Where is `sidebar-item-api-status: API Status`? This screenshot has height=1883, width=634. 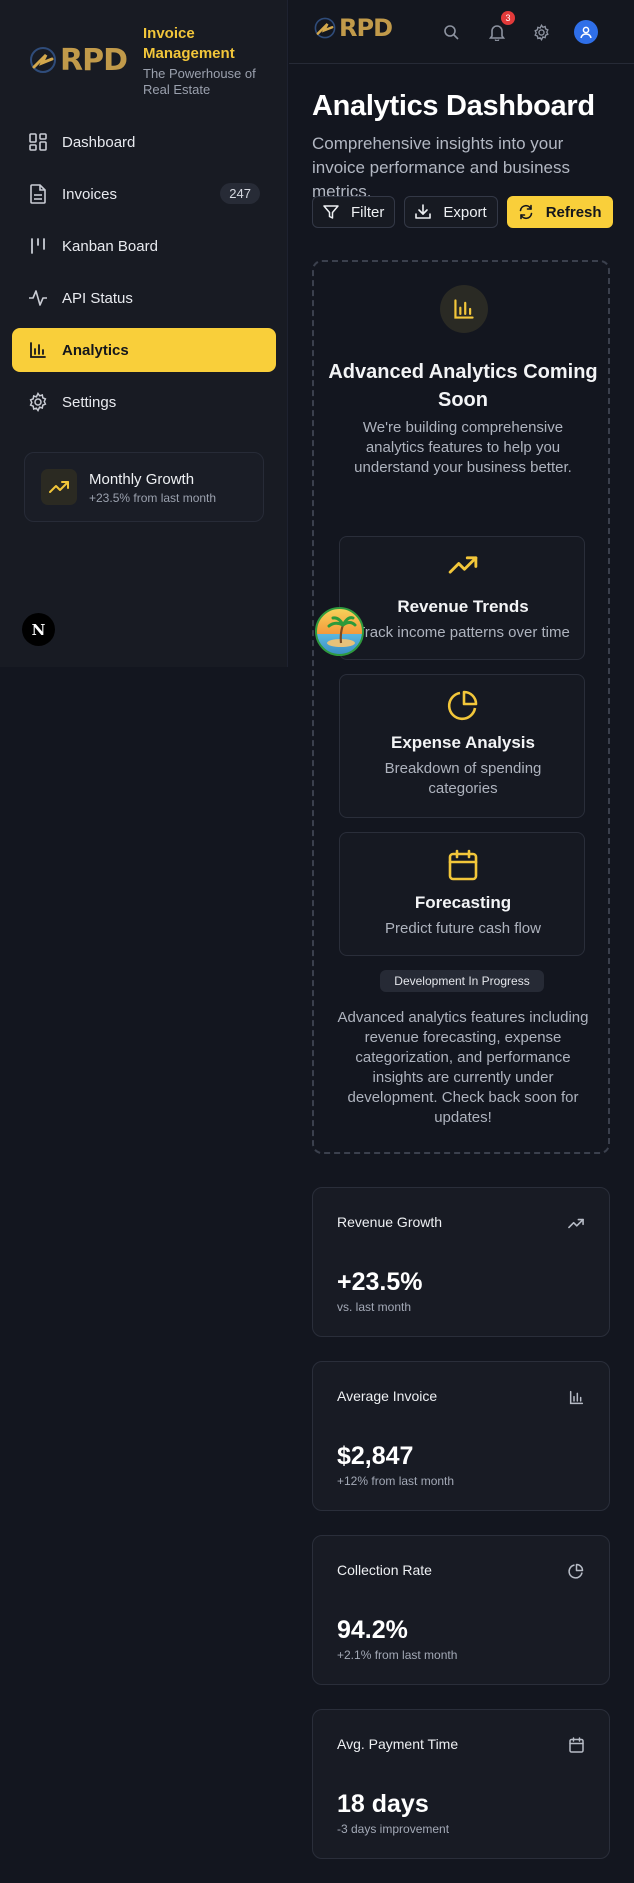
sidebar-item-api-status: API Status is located at coordinates (144, 298).